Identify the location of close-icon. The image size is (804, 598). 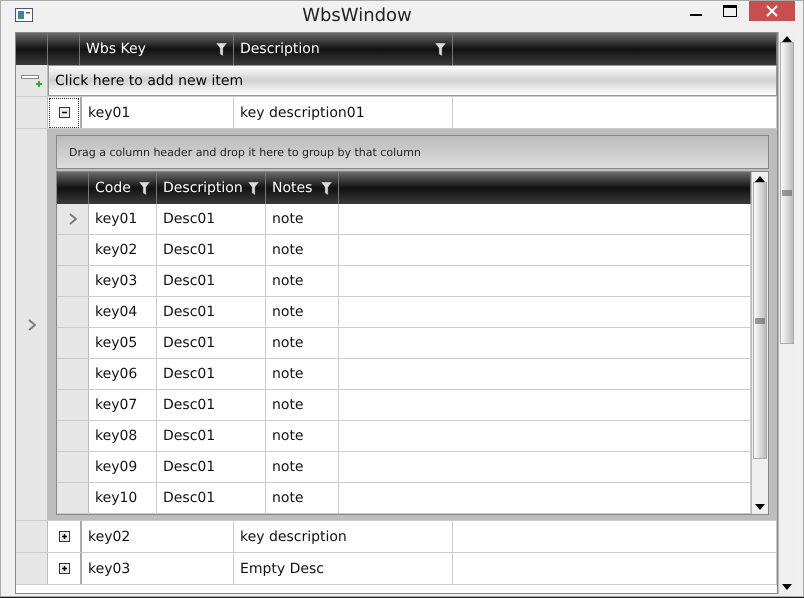
(772, 11).